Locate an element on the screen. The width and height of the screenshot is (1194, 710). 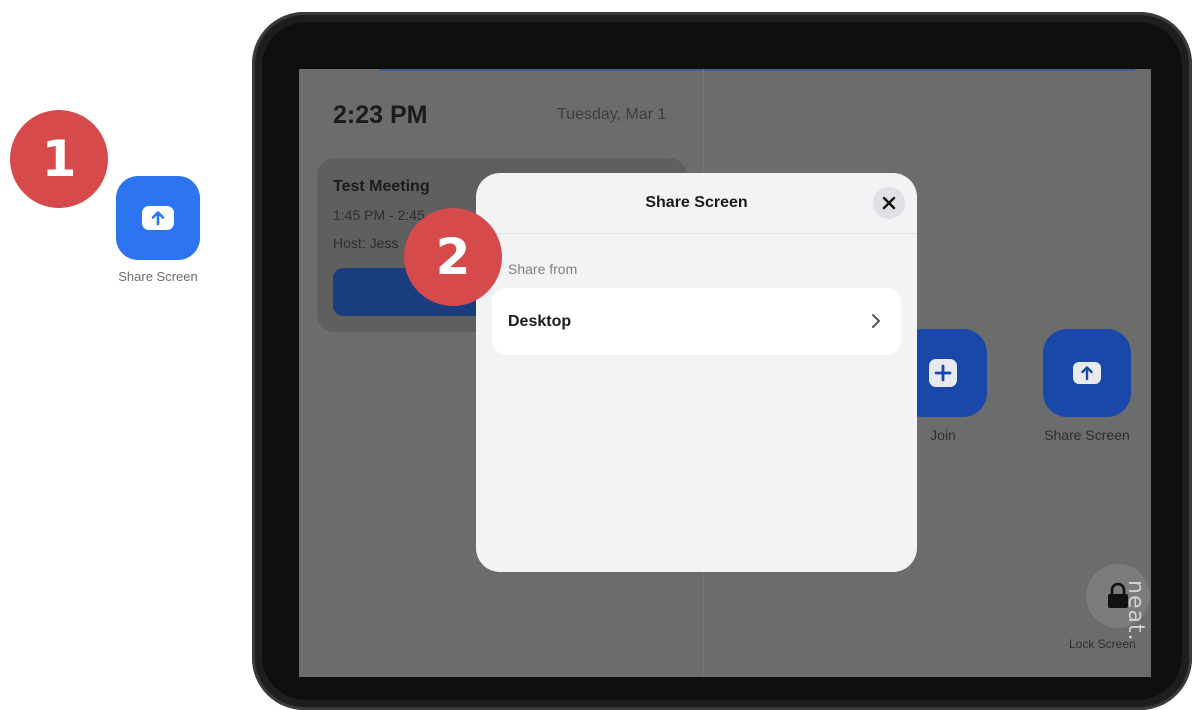
share-screen-button is located at coordinates (158, 218).